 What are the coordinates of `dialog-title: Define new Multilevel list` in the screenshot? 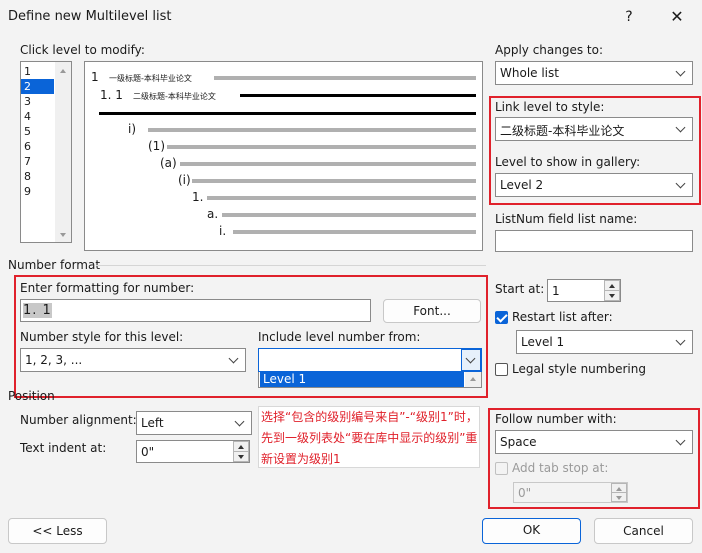 It's located at (90, 16).